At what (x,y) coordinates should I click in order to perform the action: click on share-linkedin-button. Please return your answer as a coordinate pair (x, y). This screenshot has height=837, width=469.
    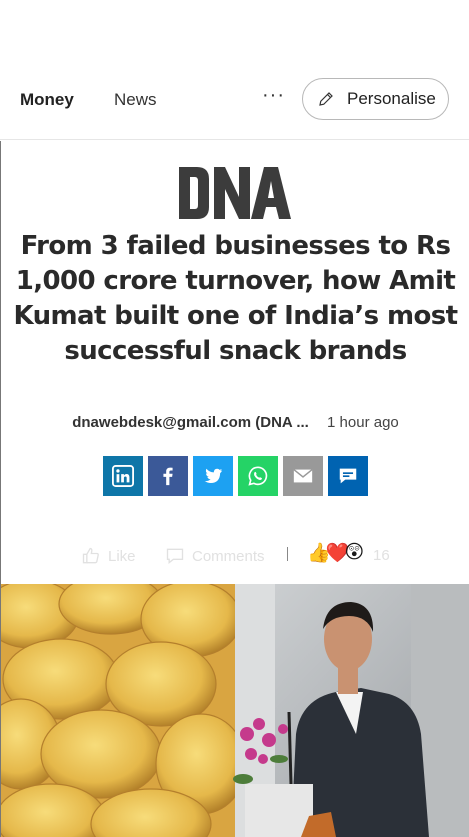
    Looking at the image, I should click on (123, 476).